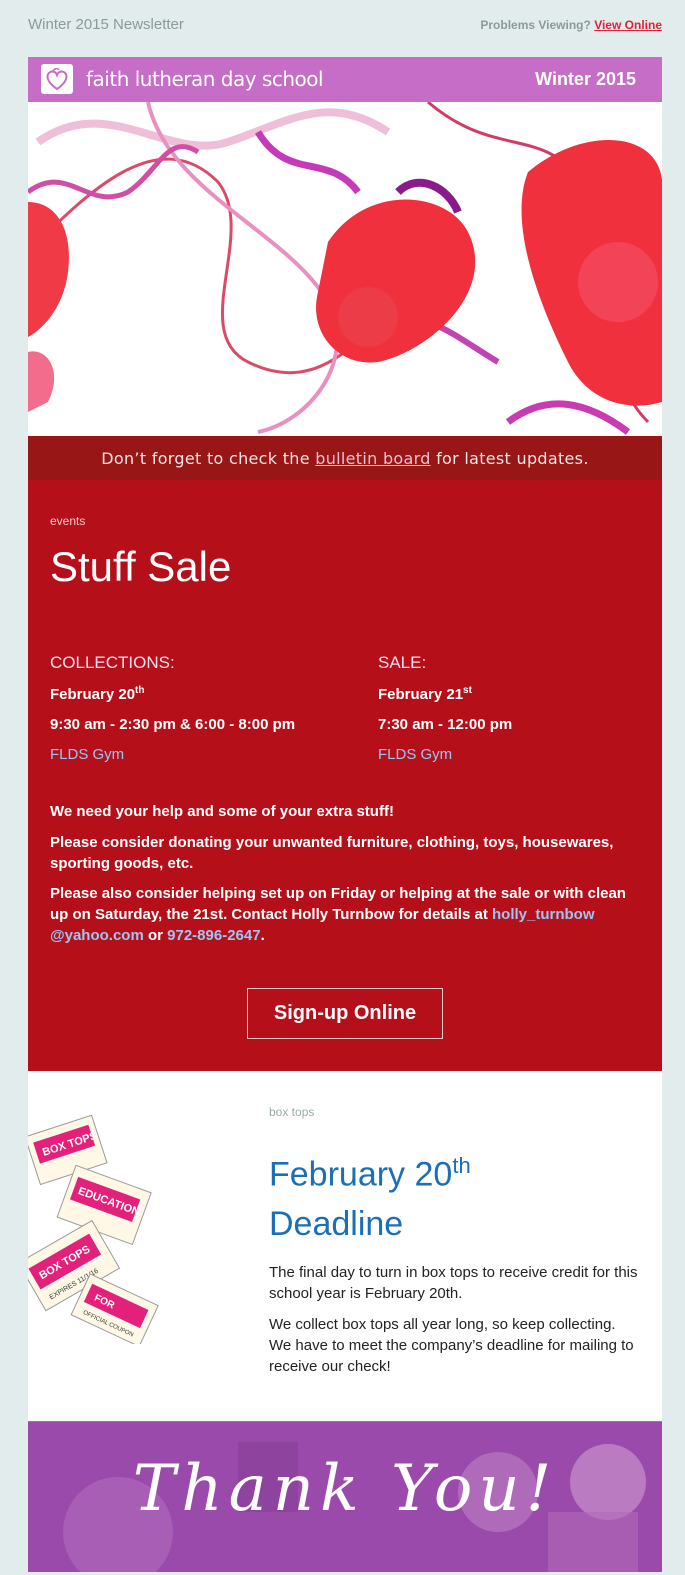 This screenshot has height=1575, width=685. Describe the element at coordinates (173, 724) in the screenshot. I see `collections-time: 9:30 am - 2:30 pm & 6:00 - 8:00 pm` at that location.